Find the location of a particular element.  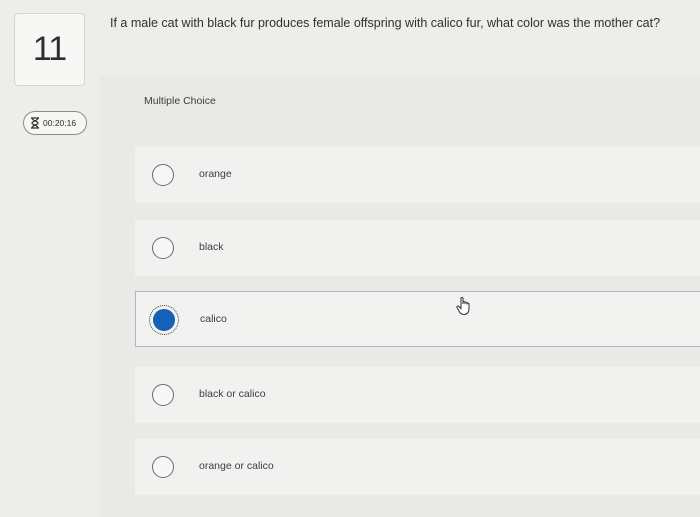

timer-value: 00:20:16 is located at coordinates (60, 123).